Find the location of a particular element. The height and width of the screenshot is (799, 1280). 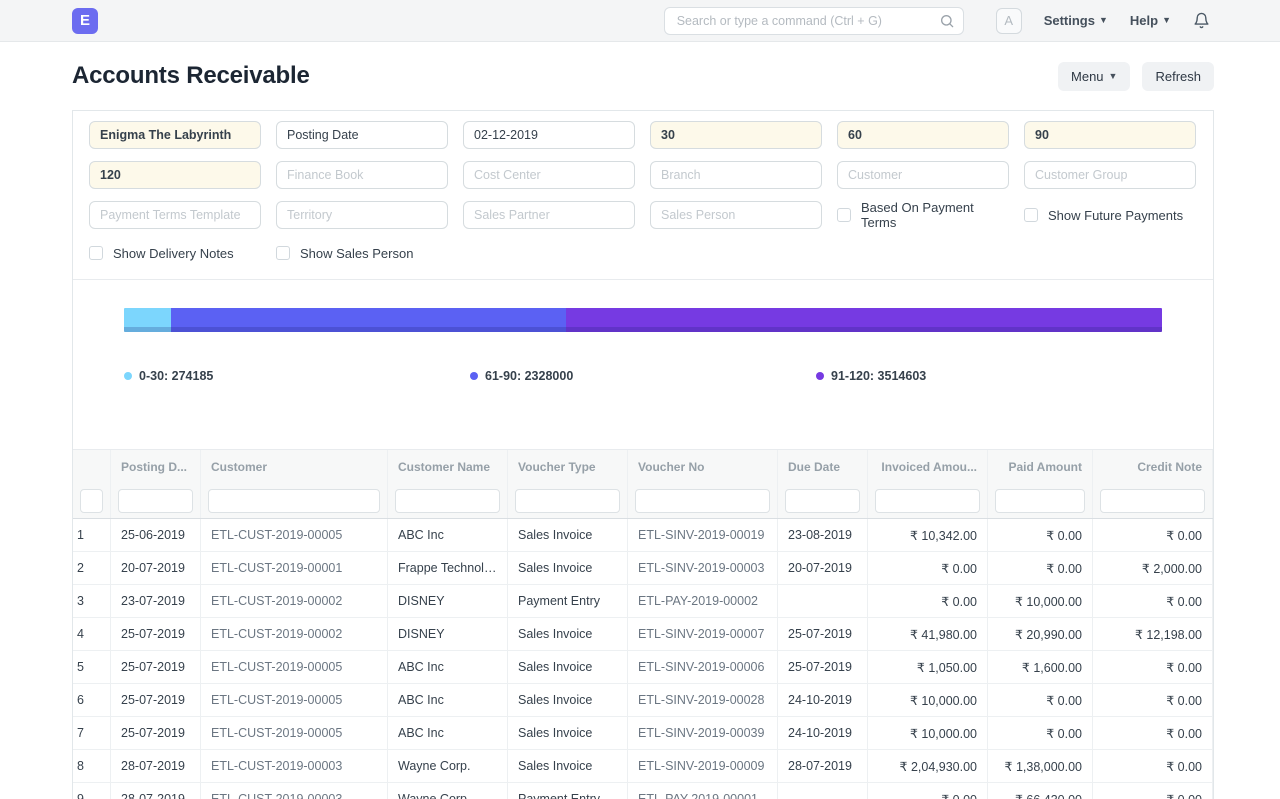

table-cell: ETL-SINV-2019-00009 is located at coordinates (703, 766).